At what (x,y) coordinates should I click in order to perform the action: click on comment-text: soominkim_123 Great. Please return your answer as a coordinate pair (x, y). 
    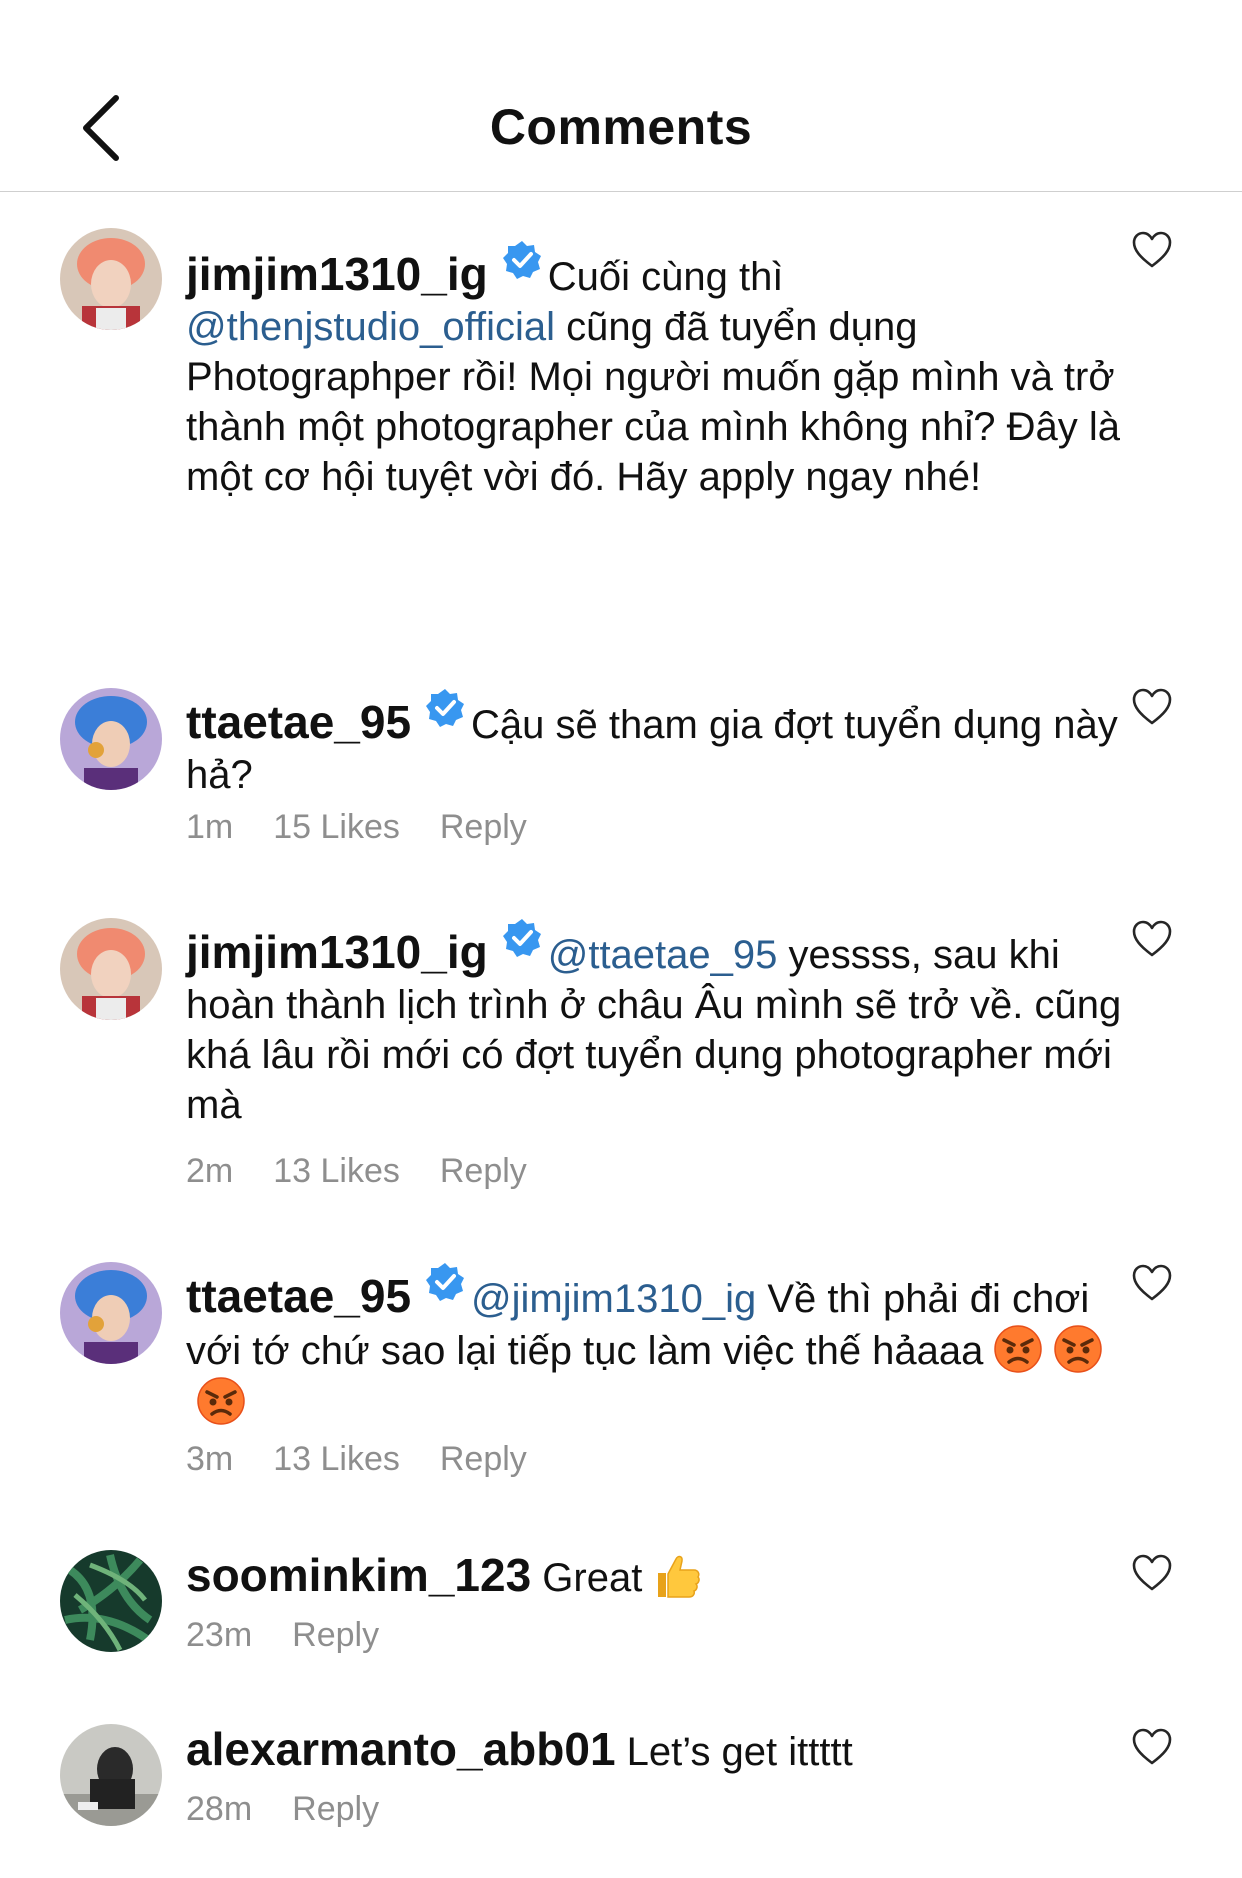
    Looking at the image, I should click on (661, 1576).